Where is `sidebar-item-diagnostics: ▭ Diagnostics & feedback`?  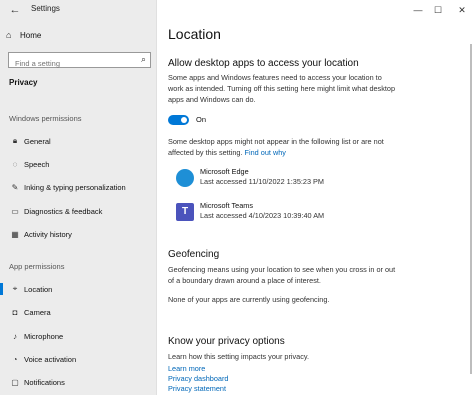 sidebar-item-diagnostics: ▭ Diagnostics & feedback is located at coordinates (78, 211).